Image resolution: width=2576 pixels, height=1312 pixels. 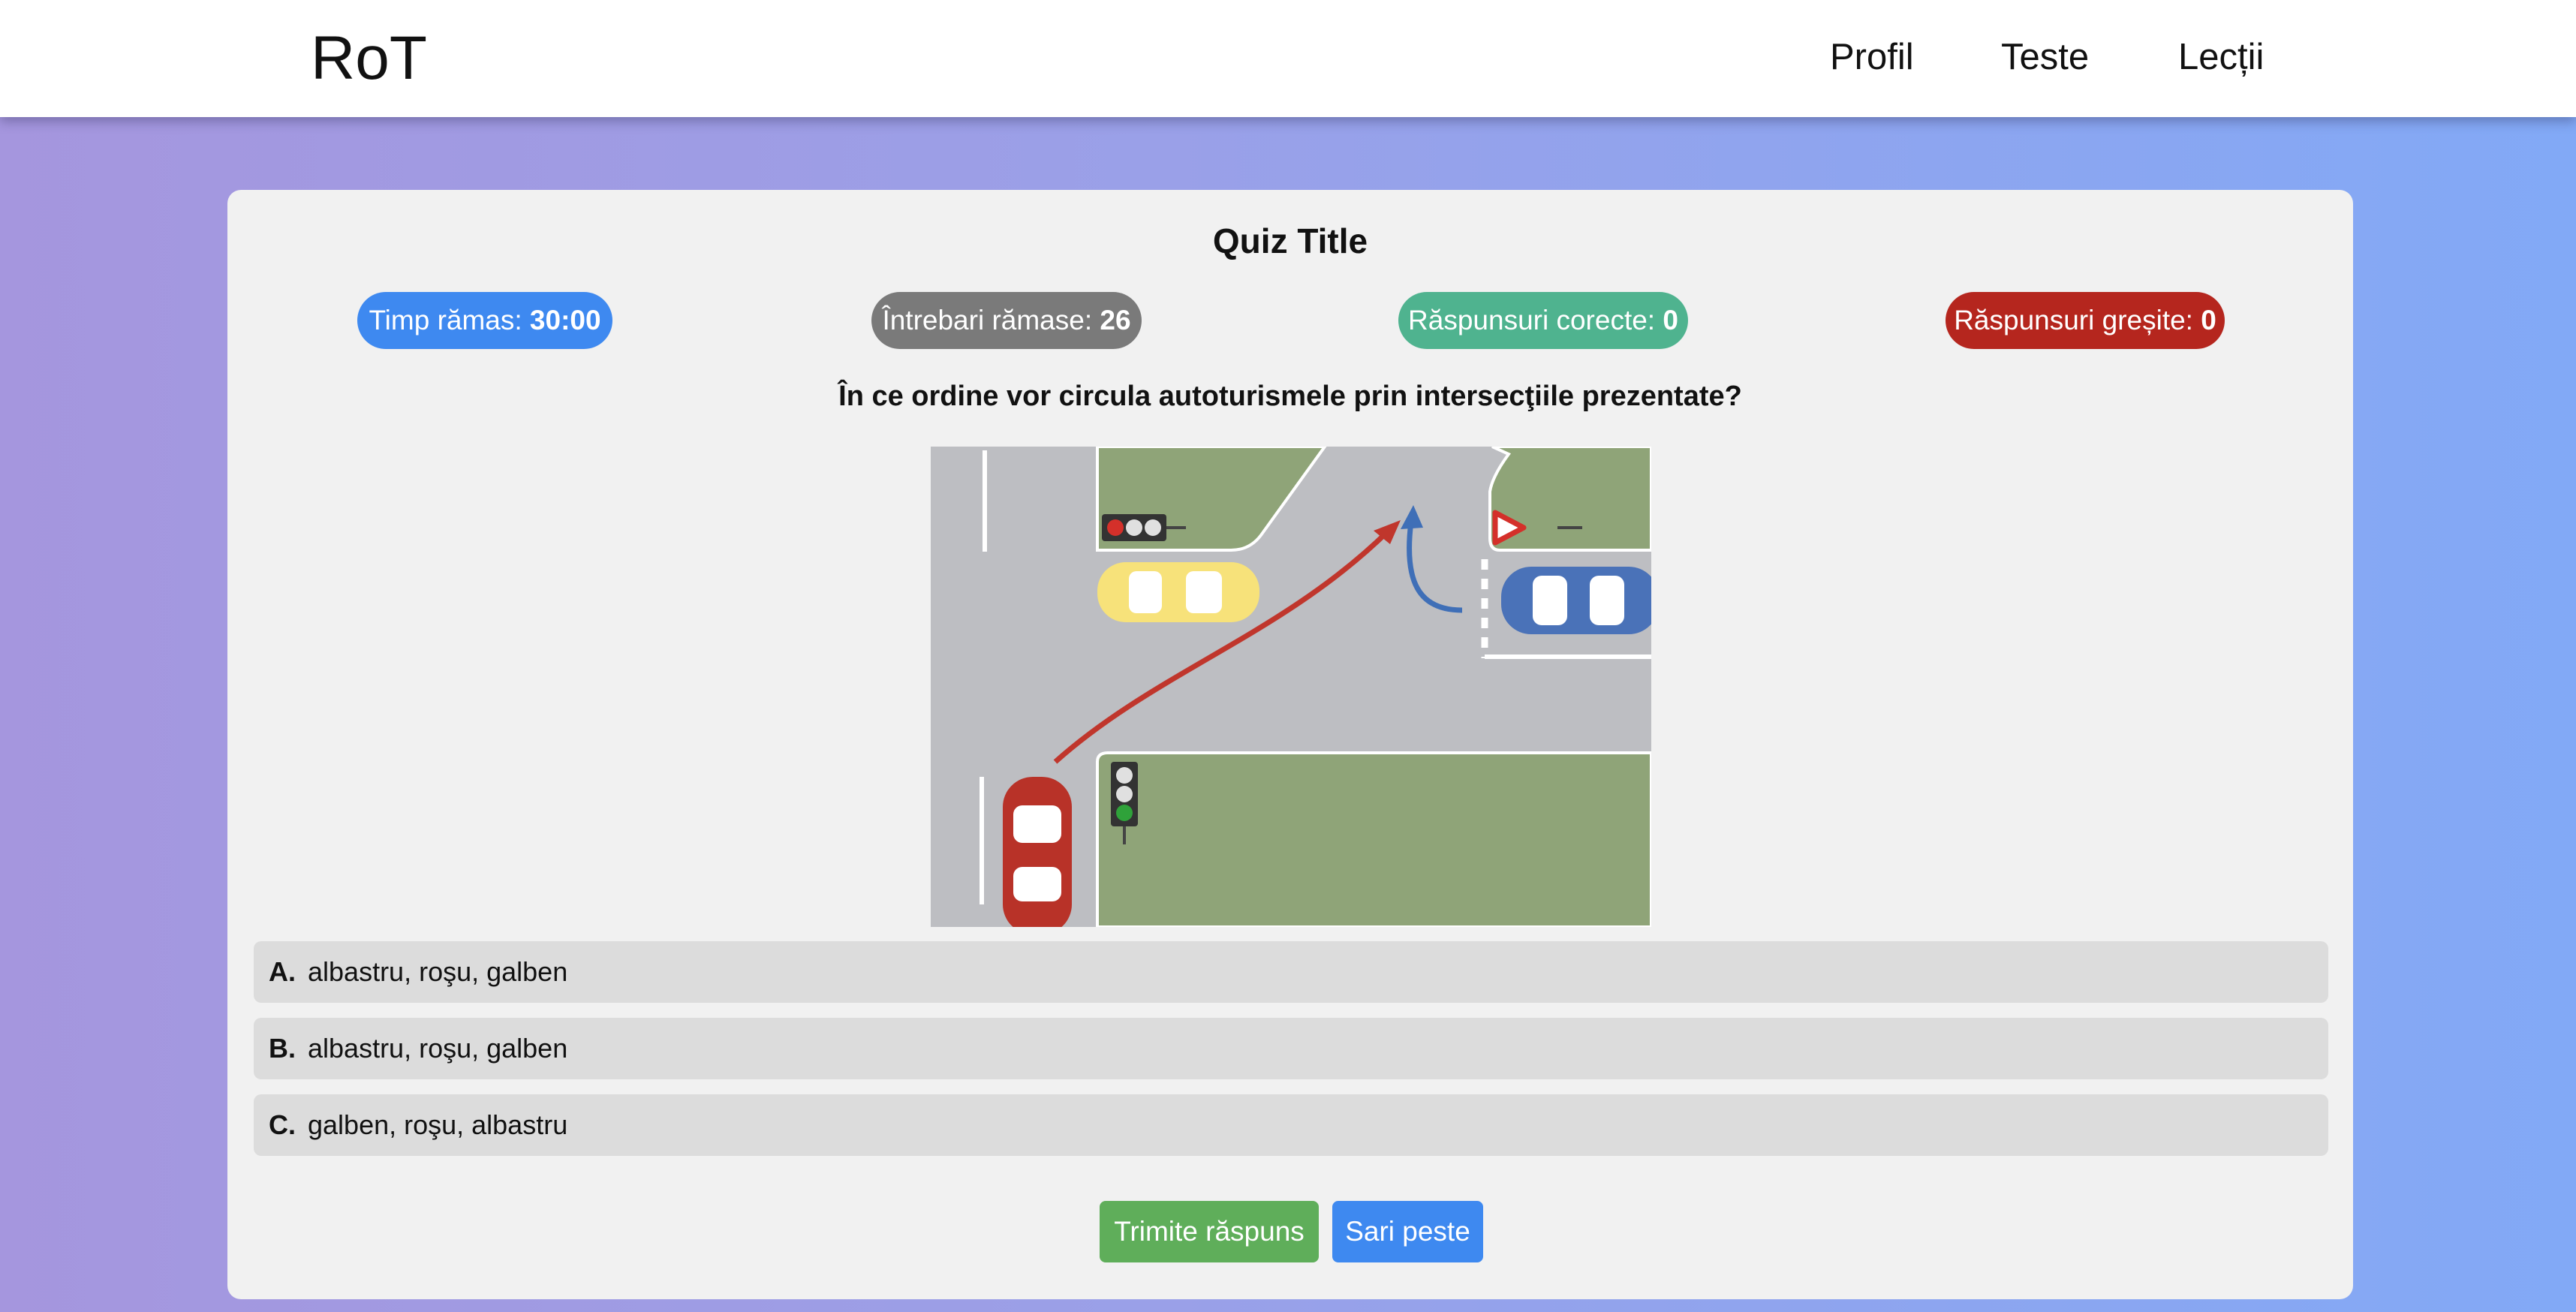 I want to click on nav-link-profil: Profil, so click(x=1872, y=57).